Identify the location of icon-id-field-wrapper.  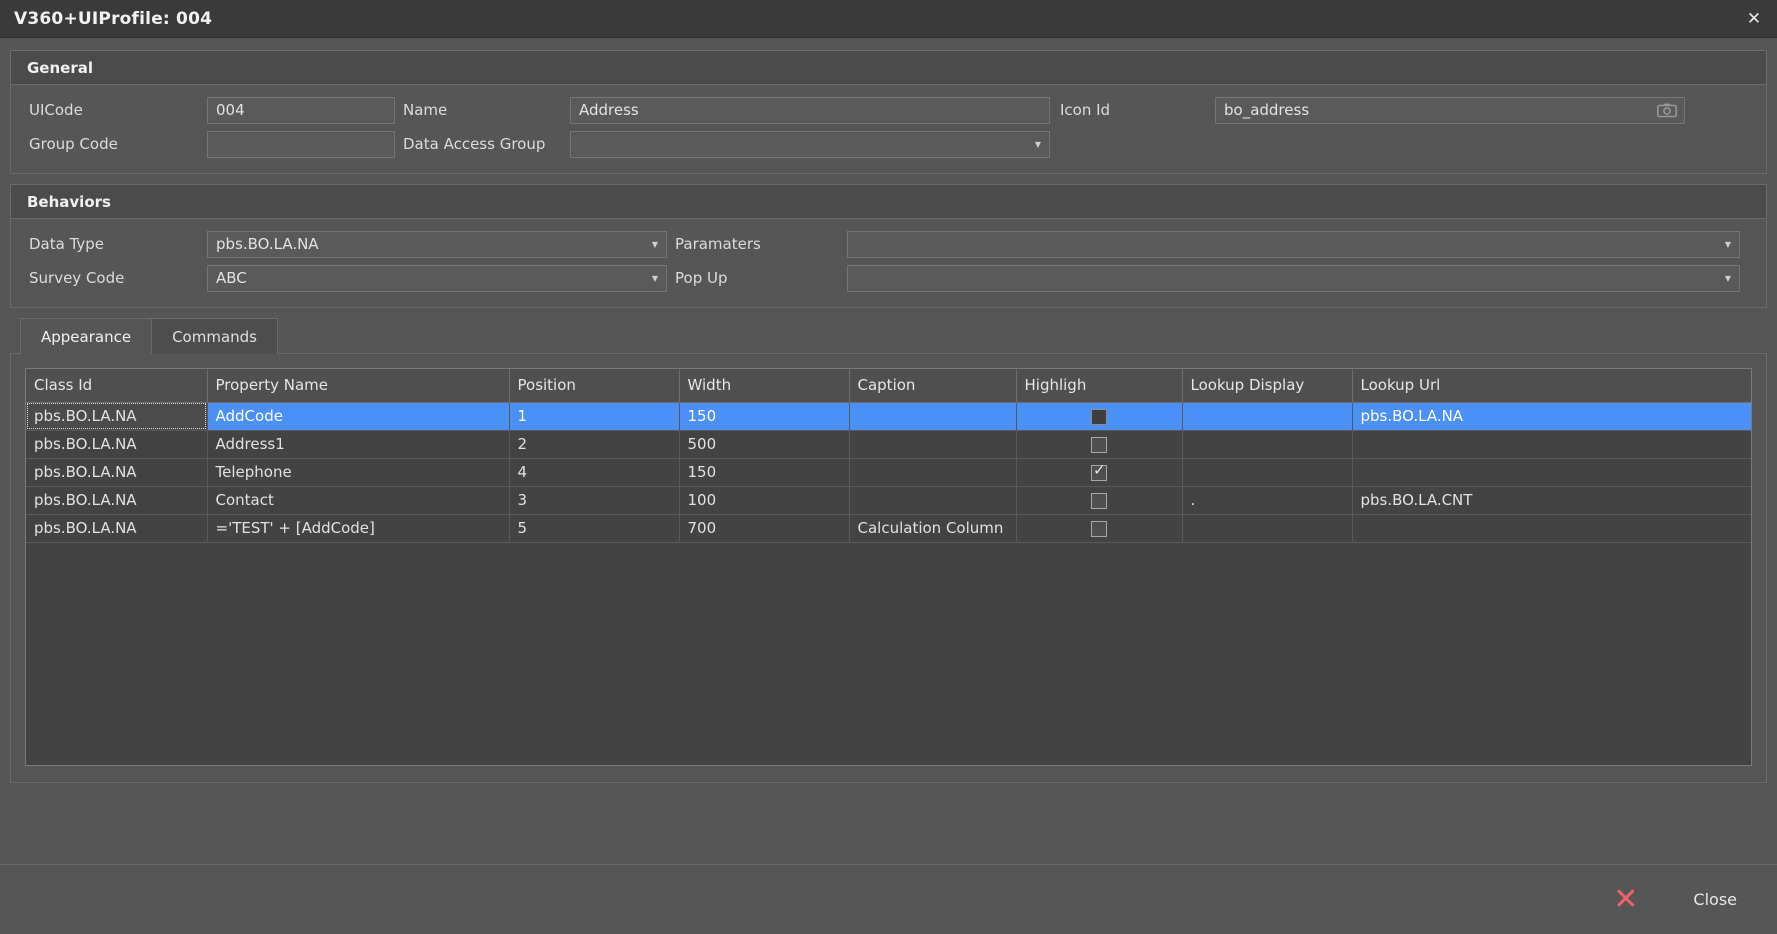
(1450, 110).